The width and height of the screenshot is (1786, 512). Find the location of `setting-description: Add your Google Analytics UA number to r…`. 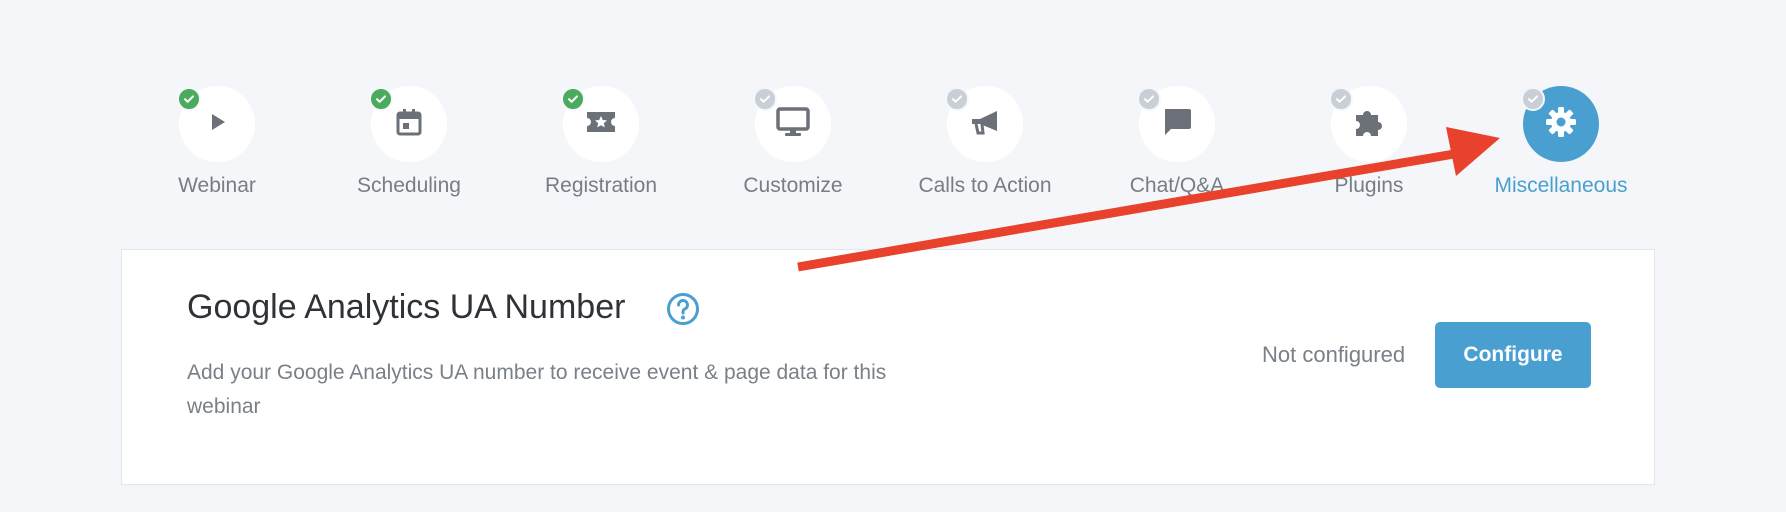

setting-description: Add your Google Analytics UA number to r… is located at coordinates (537, 389).